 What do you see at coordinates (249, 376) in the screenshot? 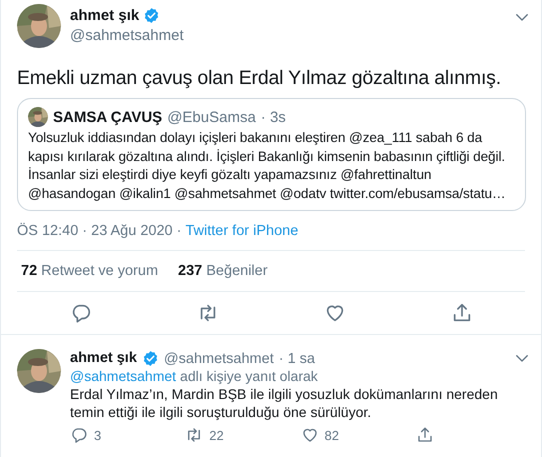
I see `reply-context-text: adlı kişiye yanıt olarak` at bounding box center [249, 376].